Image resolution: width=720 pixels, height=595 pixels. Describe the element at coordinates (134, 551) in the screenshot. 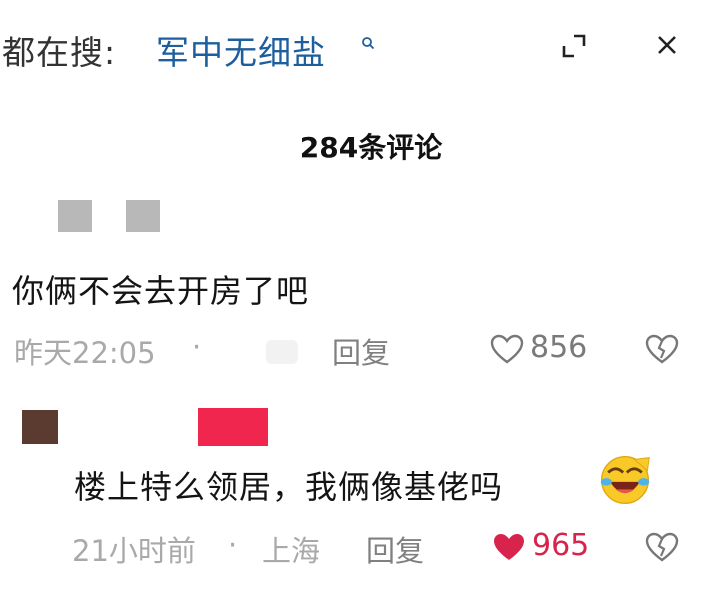

I see `comment-time: 21小时前` at that location.